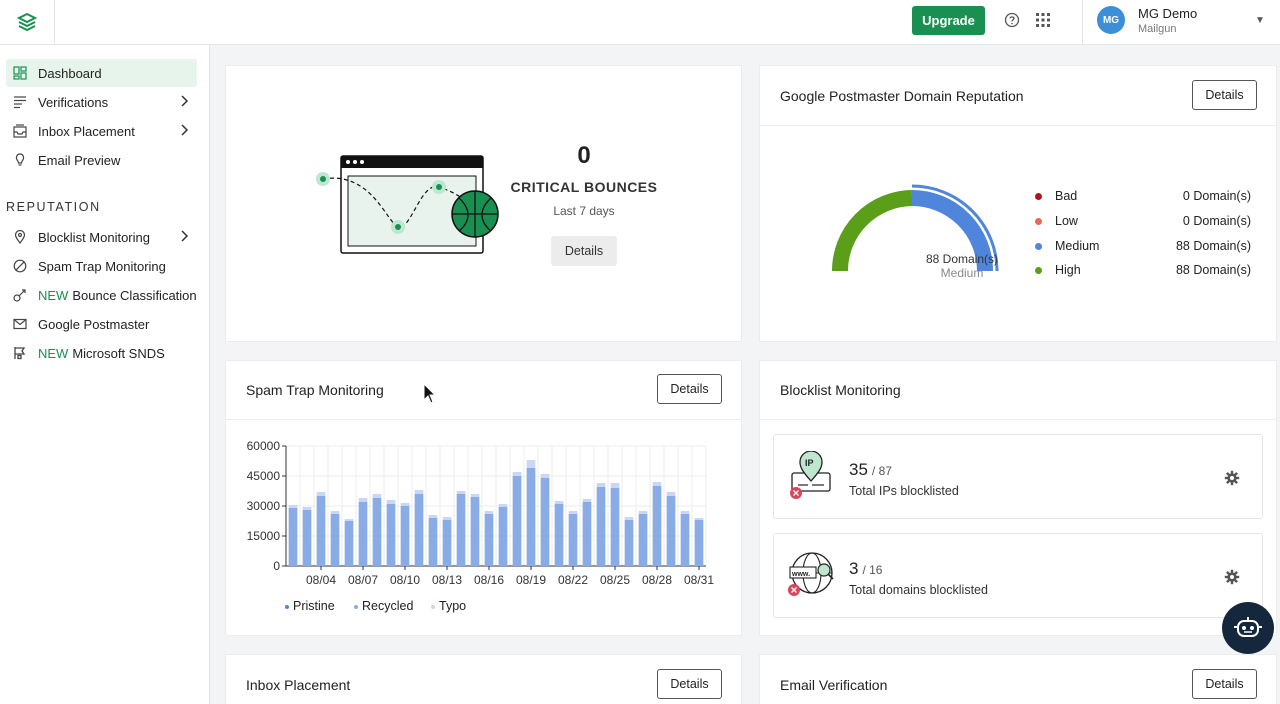 This screenshot has width=1280, height=704. Describe the element at coordinates (689, 389) in the screenshot. I see `spam-trap-details-button: Details` at that location.